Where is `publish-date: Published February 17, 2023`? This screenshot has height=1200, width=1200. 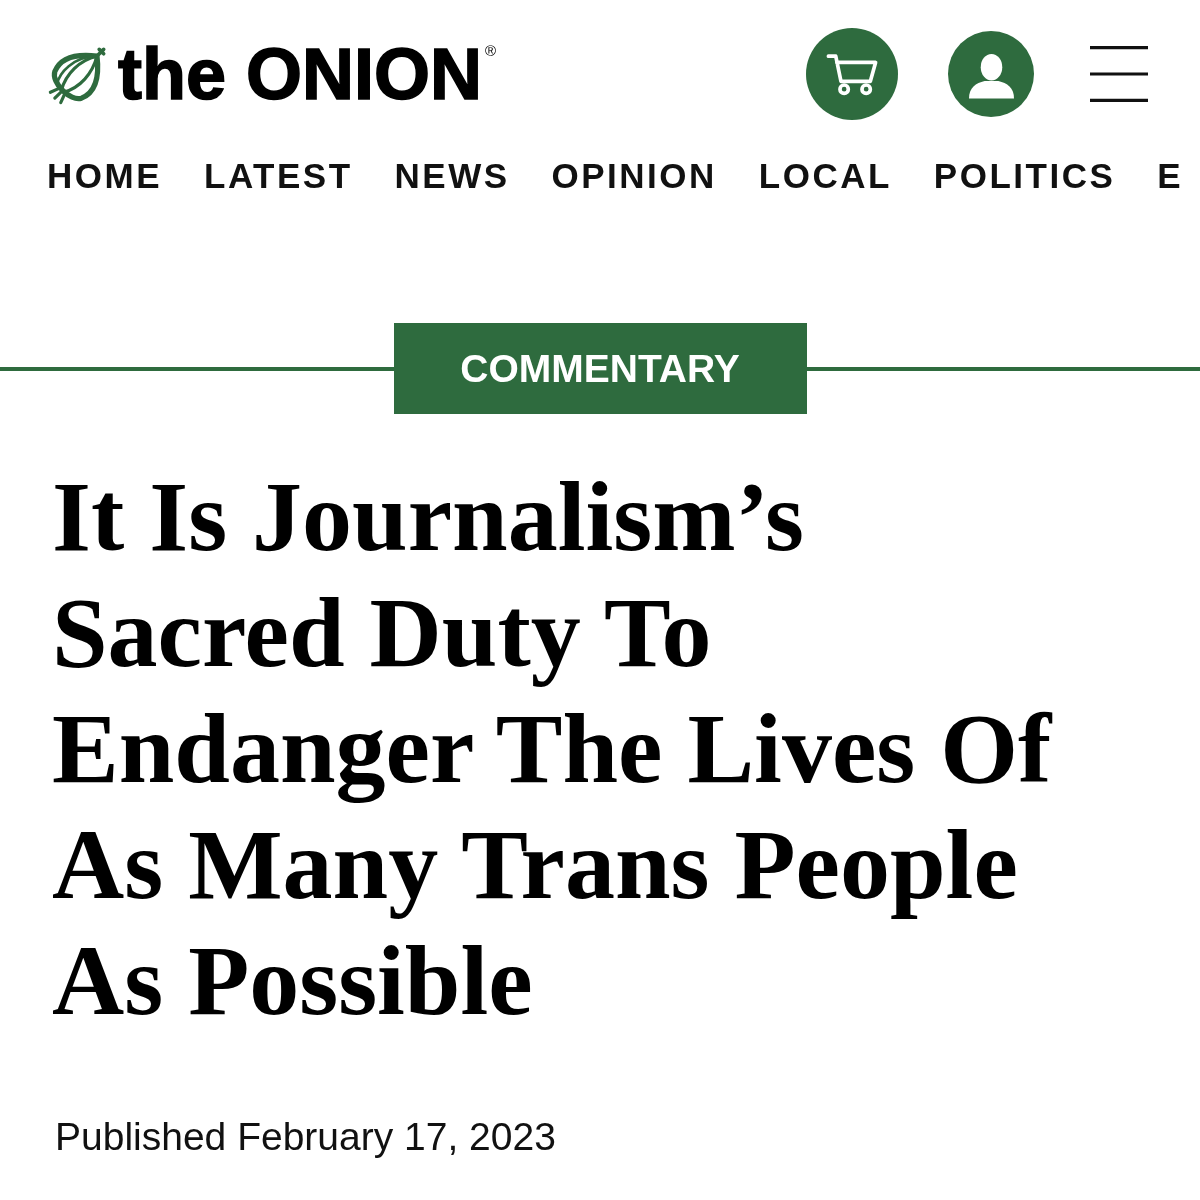
publish-date: Published February 17, 2023 is located at coordinates (306, 1137).